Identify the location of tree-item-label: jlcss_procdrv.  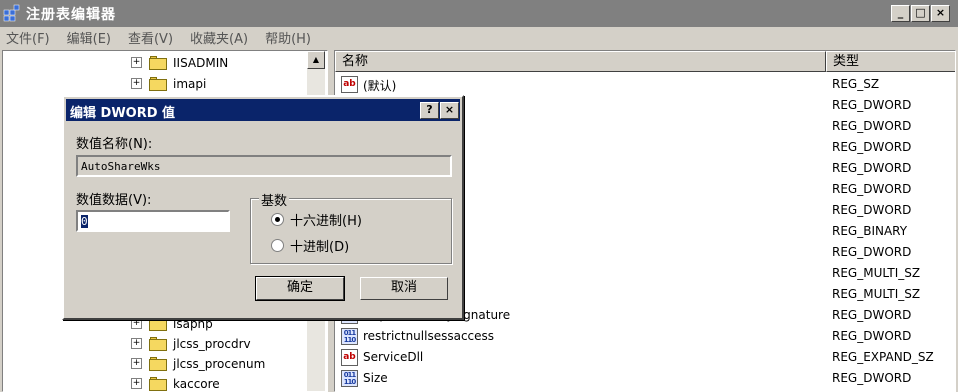
(212, 344).